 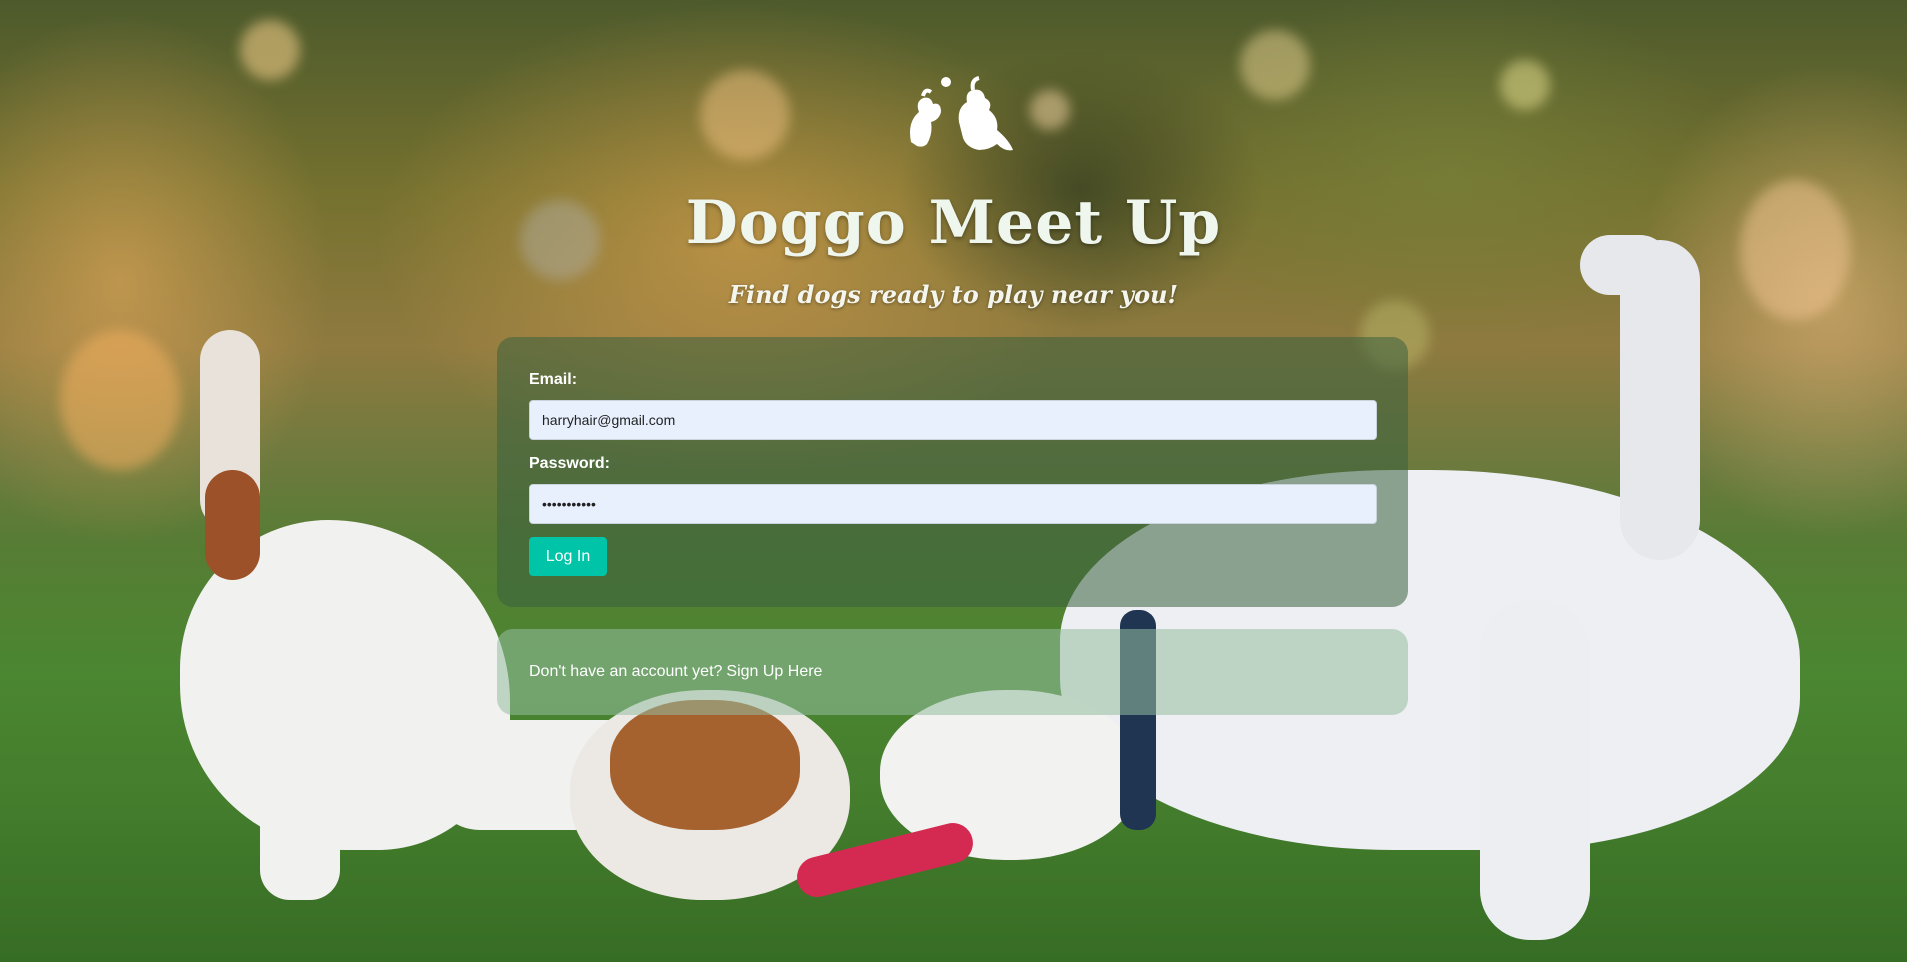 I want to click on dogs-playing-logo-icon, so click(x=961, y=113).